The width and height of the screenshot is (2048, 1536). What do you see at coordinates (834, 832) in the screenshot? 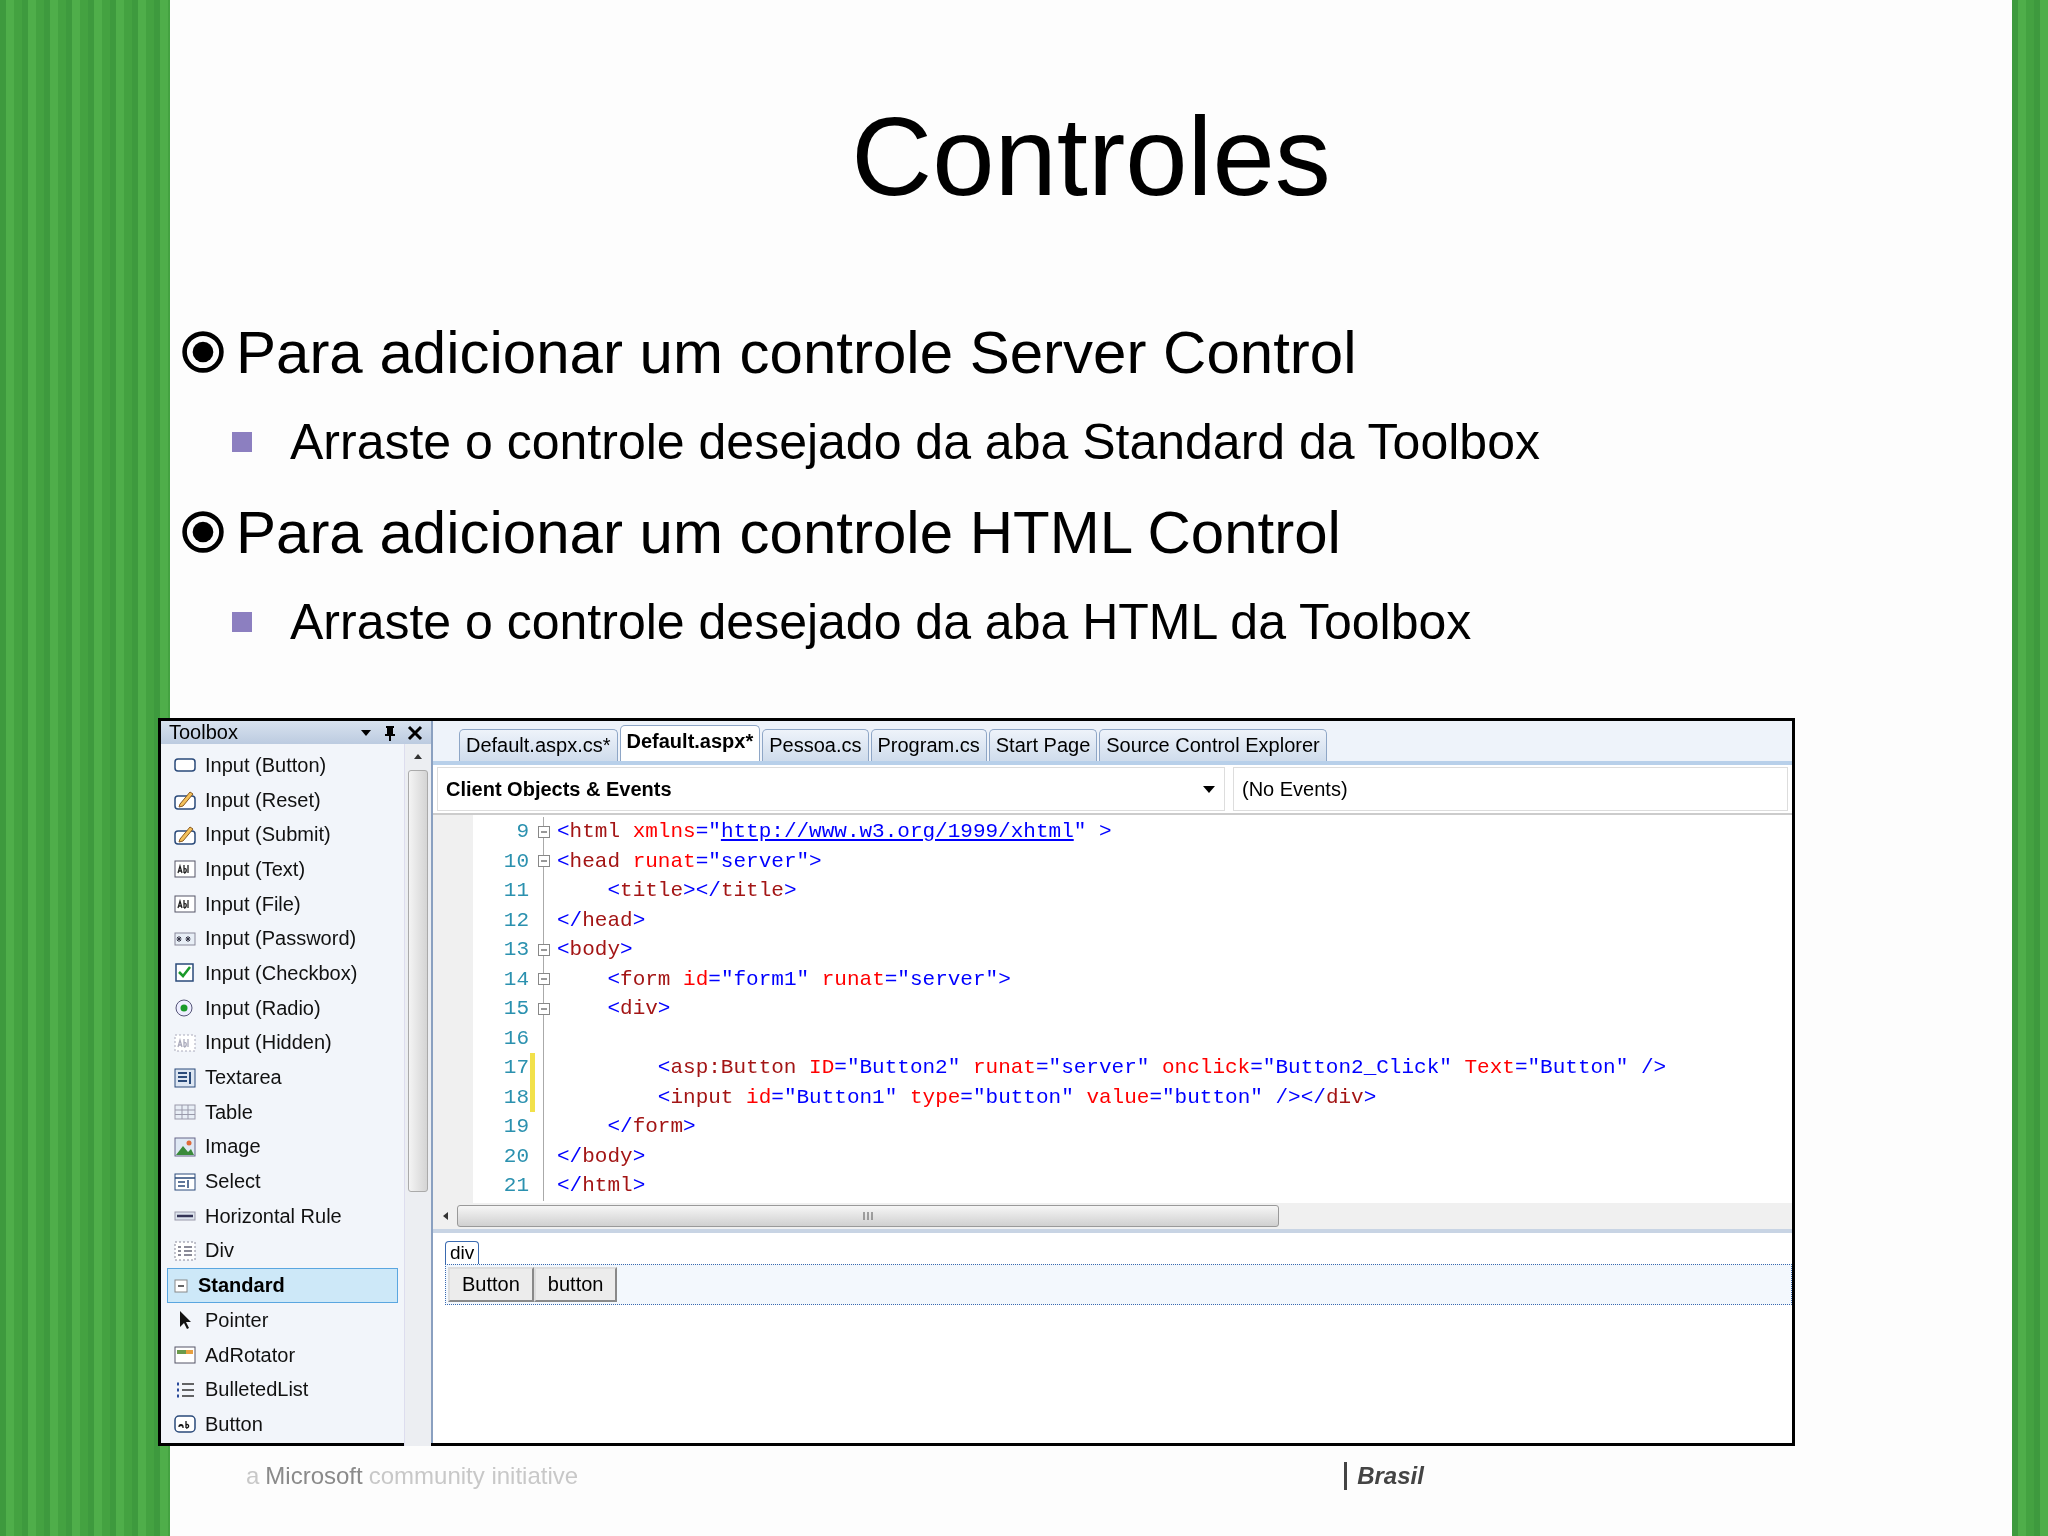
I see `code-line: <html xmlns="http://www.w3.org/1999/xhtml" >` at bounding box center [834, 832].